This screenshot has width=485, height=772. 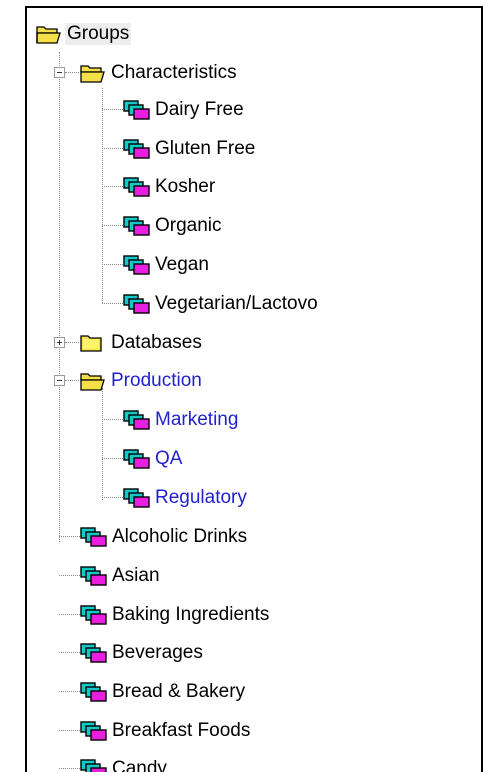 What do you see at coordinates (98, 34) in the screenshot?
I see `tree-node-label: Groups` at bounding box center [98, 34].